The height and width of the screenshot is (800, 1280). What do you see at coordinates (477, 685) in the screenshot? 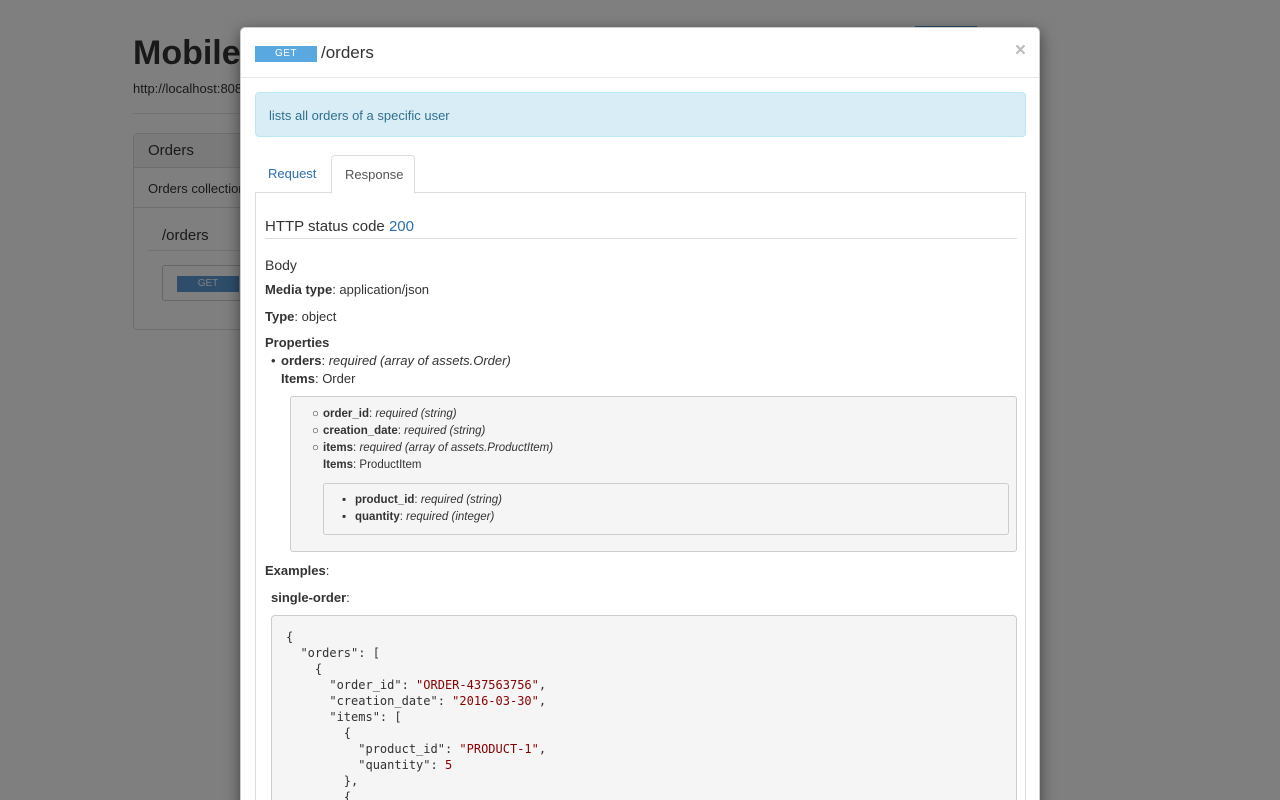
I see `code-string: "ORDER-437563756"` at bounding box center [477, 685].